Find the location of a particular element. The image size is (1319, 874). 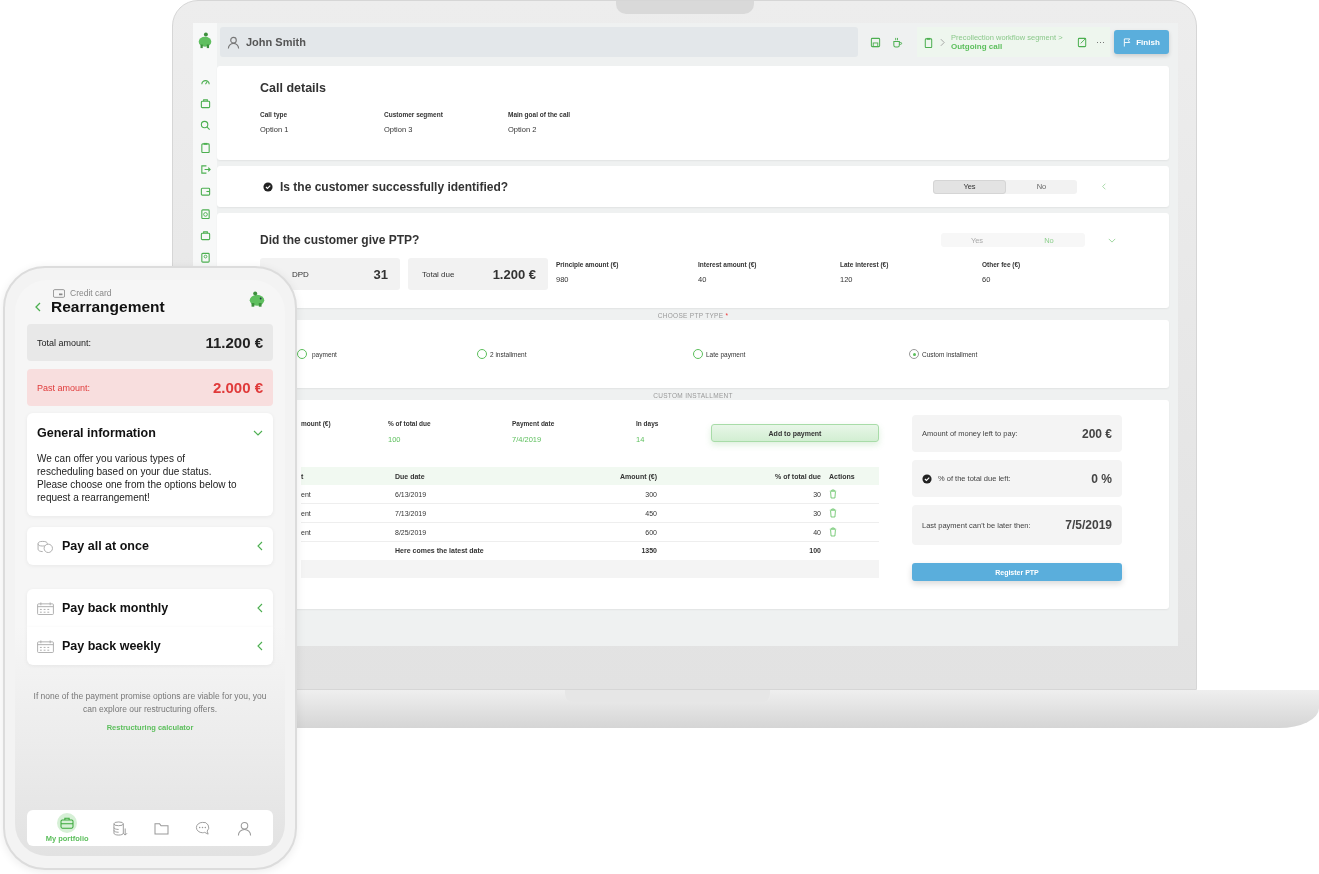

option-card: Pay back monthly is located at coordinates (150, 608).